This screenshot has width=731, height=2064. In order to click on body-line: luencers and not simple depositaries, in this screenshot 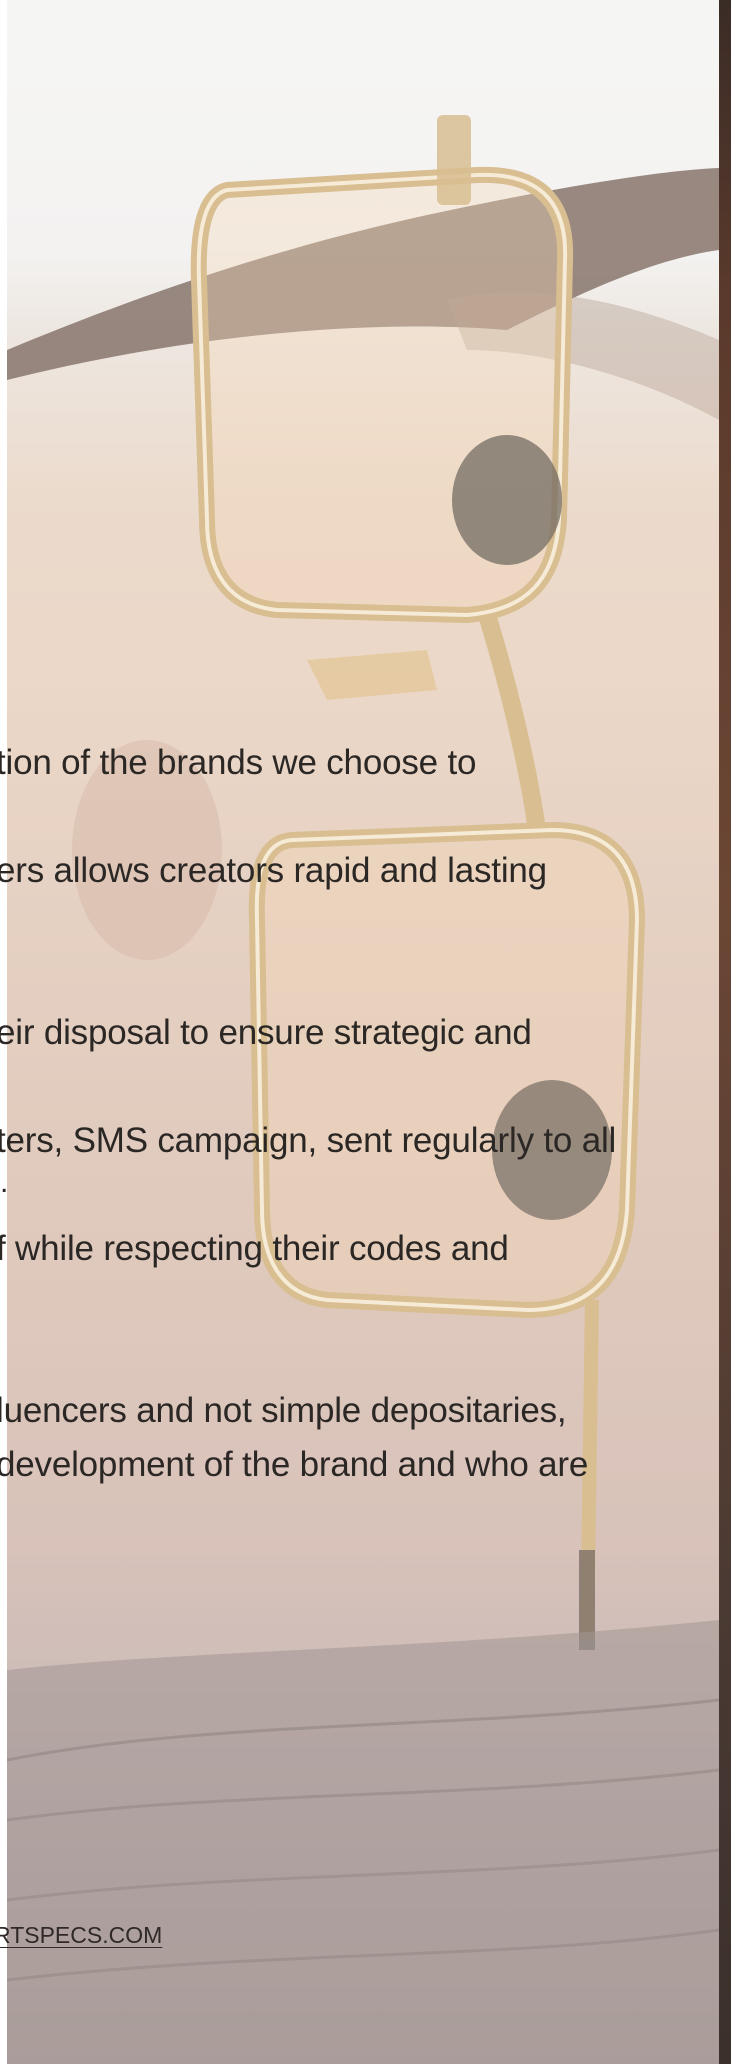, I will do `click(283, 1410)`.